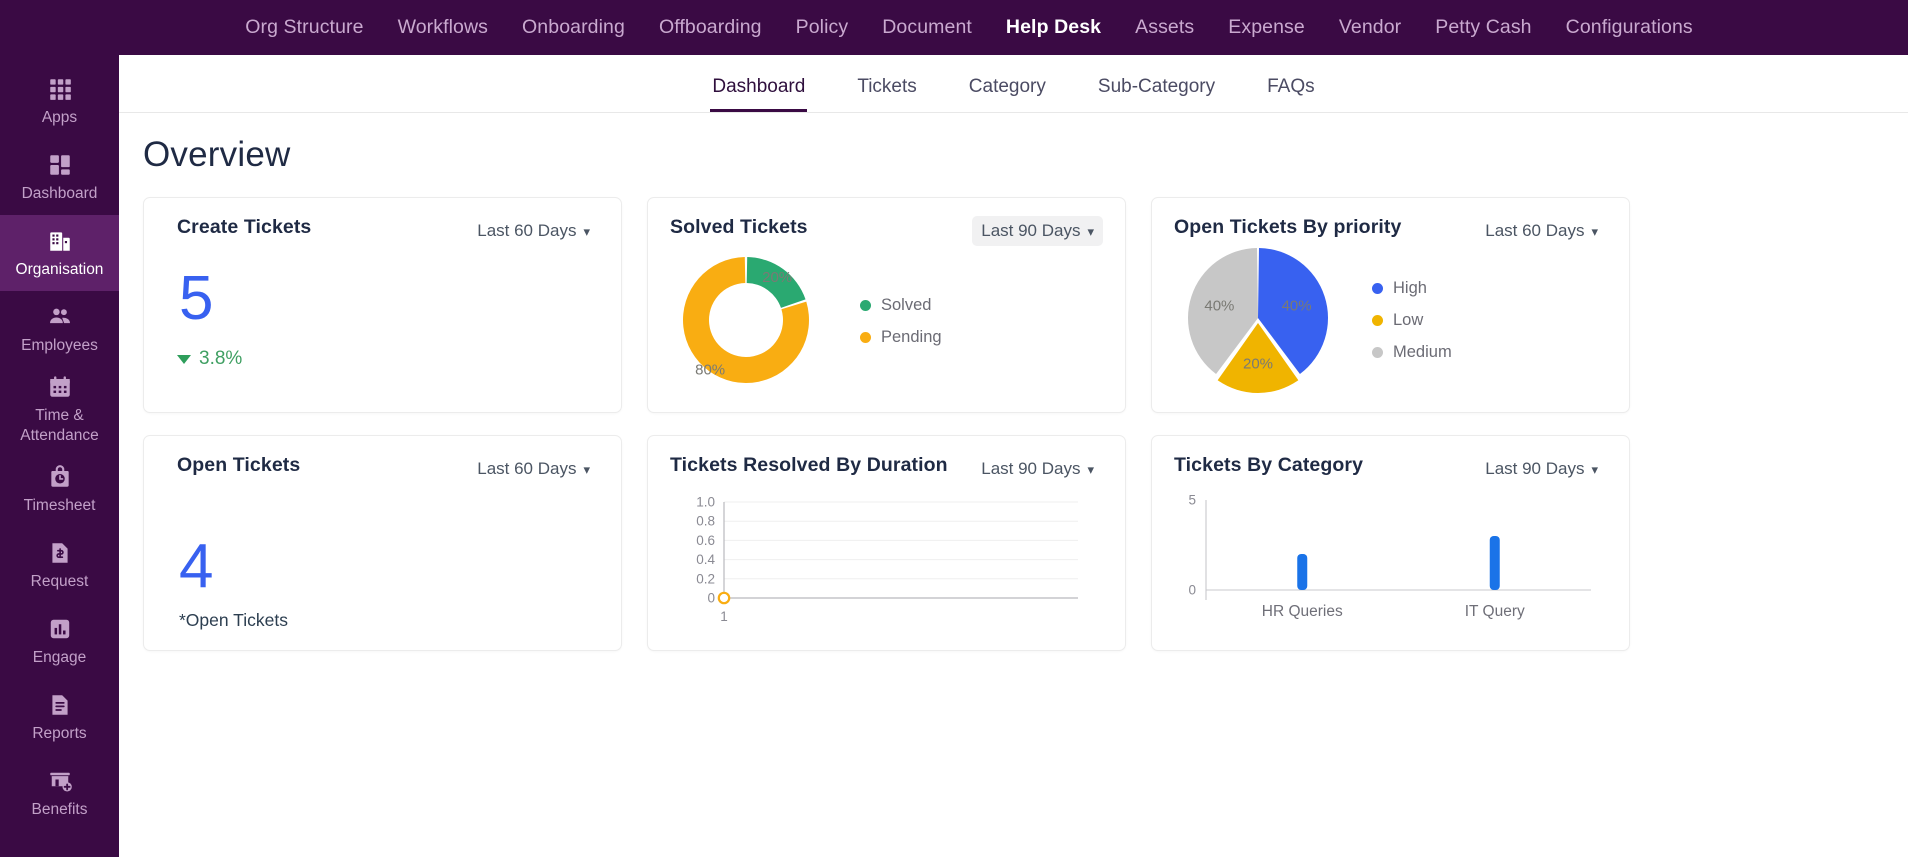  I want to click on topnav-item-assets: Assets, so click(1164, 27).